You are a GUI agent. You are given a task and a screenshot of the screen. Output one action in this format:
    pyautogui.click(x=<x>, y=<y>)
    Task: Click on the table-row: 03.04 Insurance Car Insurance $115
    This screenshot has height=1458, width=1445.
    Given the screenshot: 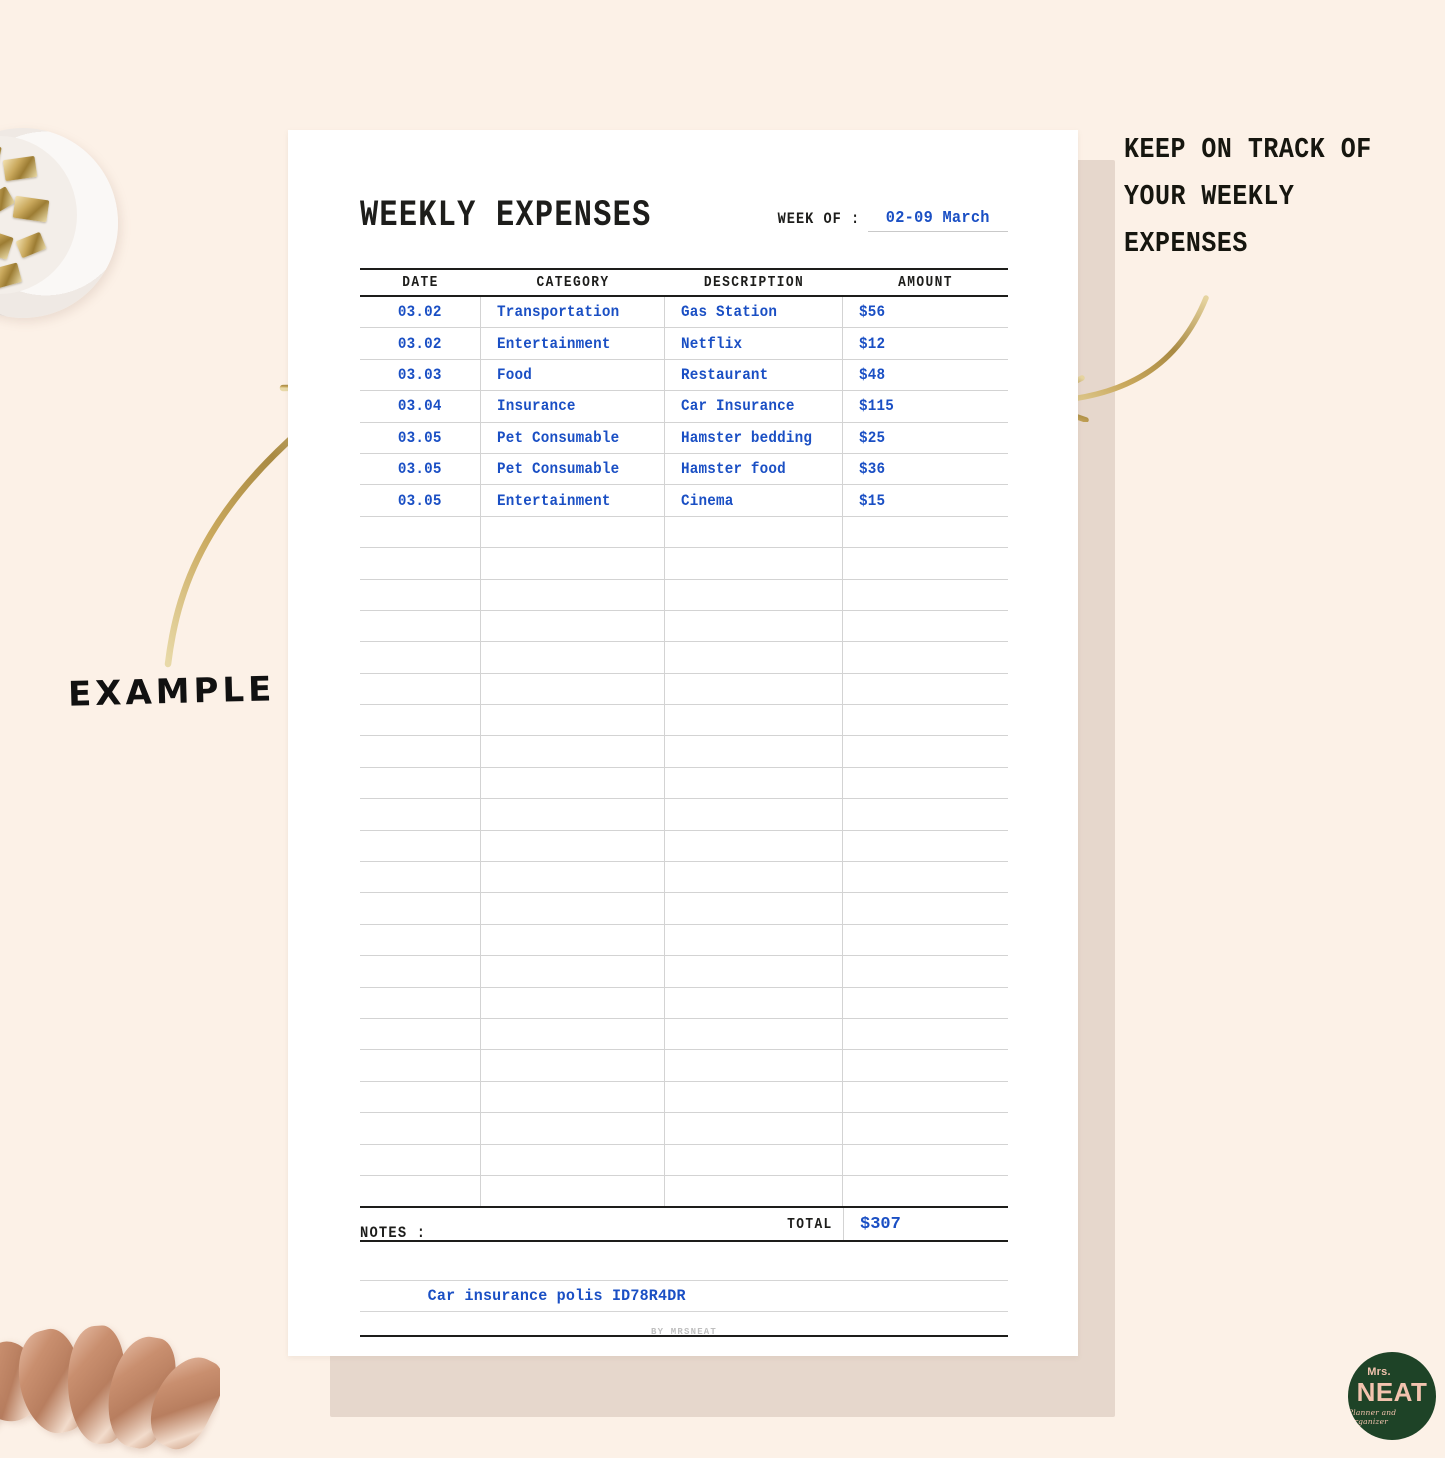 What is the action you would take?
    pyautogui.click(x=684, y=407)
    